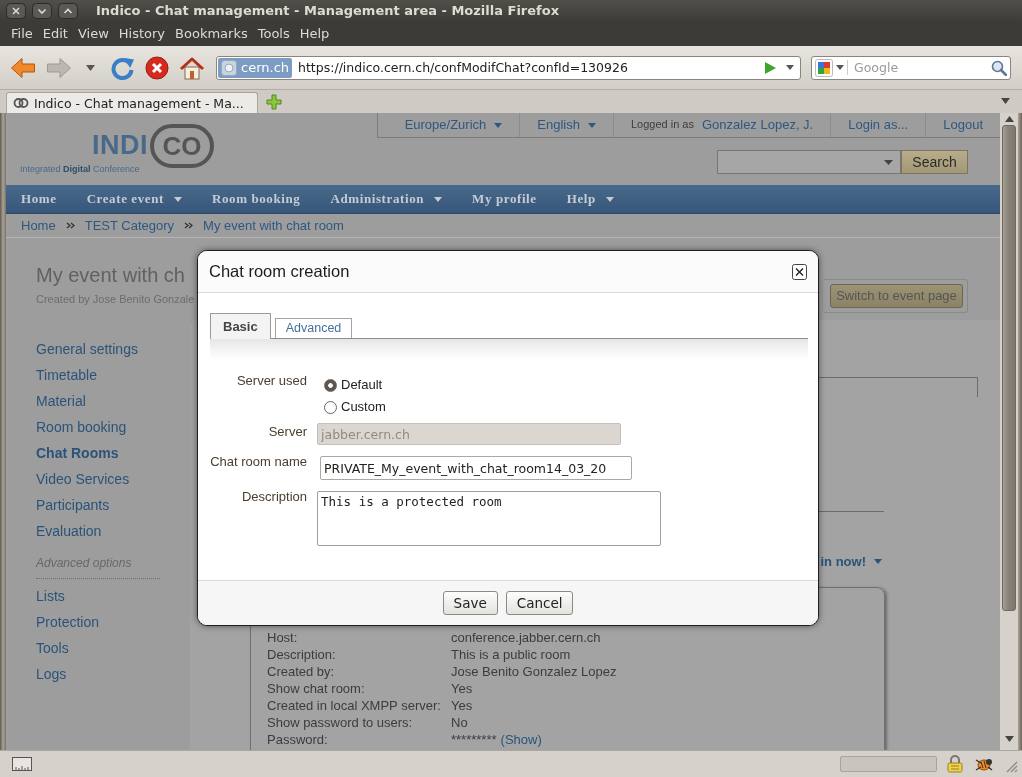  Describe the element at coordinates (22, 764) in the screenshot. I see `ruler-icon` at that location.